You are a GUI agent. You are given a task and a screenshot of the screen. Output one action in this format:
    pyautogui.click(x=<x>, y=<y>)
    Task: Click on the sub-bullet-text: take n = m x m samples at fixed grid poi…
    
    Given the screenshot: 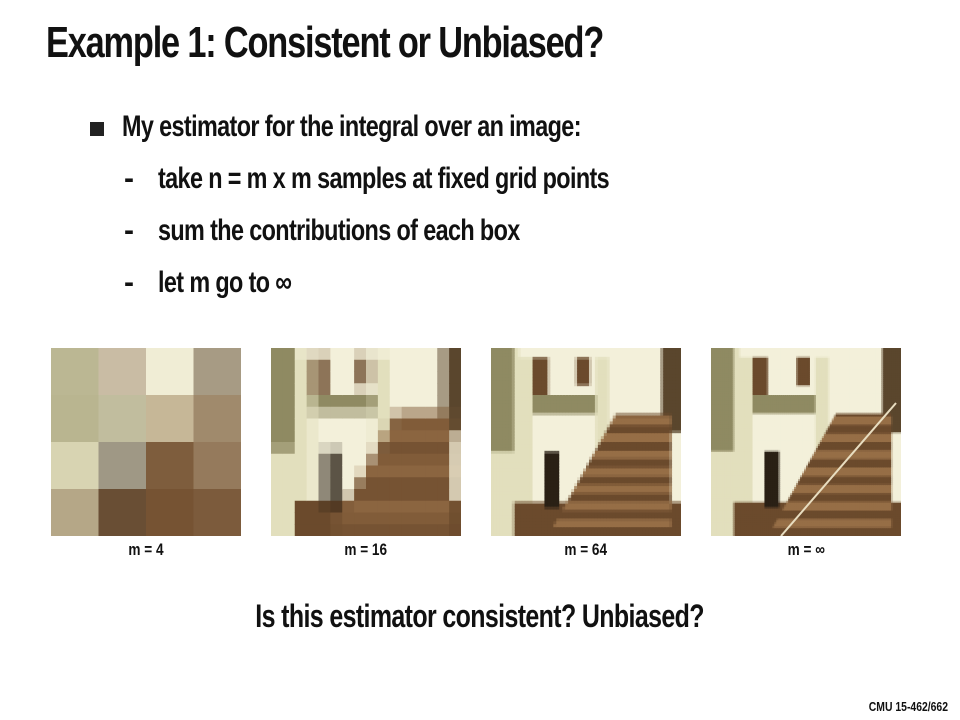 What is the action you would take?
    pyautogui.click(x=384, y=178)
    